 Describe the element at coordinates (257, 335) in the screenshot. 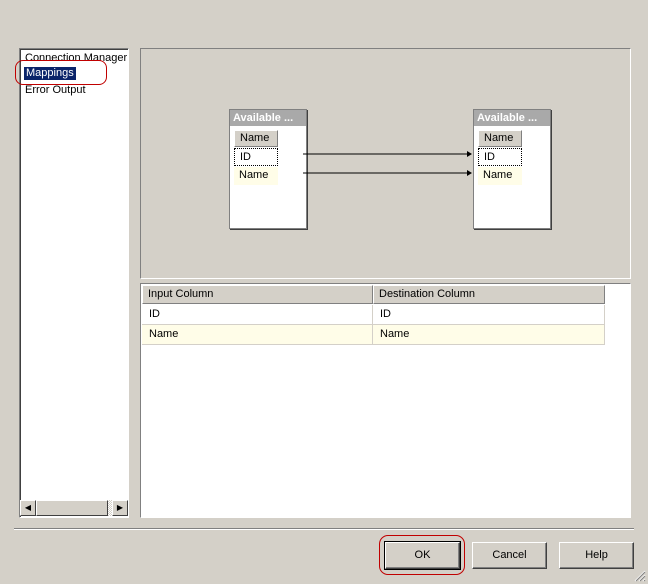

I see `grid-cell-input-name: Name` at that location.